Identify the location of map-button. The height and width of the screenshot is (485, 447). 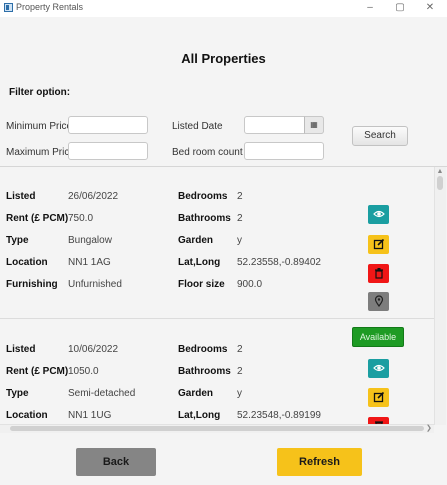
(378, 301).